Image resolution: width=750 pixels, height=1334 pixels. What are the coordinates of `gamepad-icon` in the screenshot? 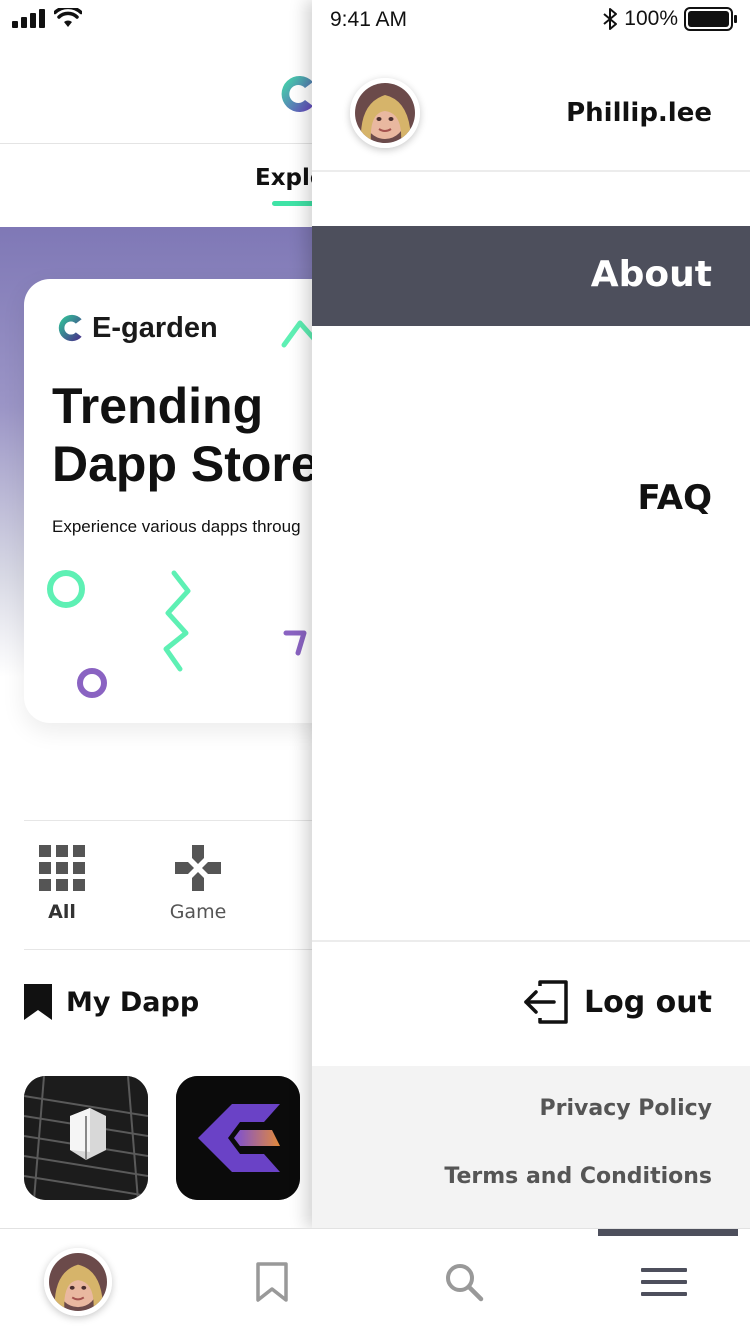 It's located at (198, 868).